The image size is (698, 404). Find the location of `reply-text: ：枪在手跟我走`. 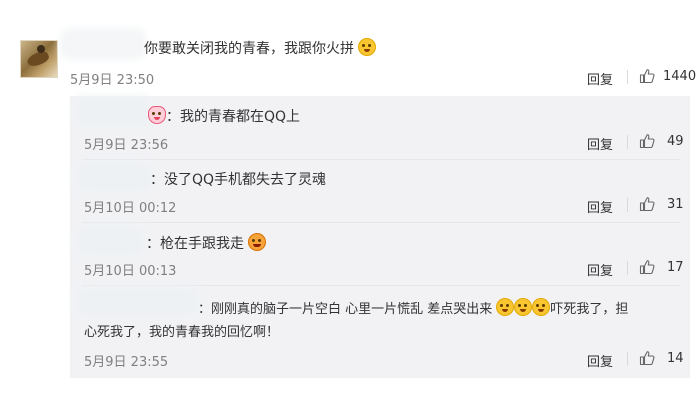

reply-text: ：枪在手跟我走 is located at coordinates (206, 243).